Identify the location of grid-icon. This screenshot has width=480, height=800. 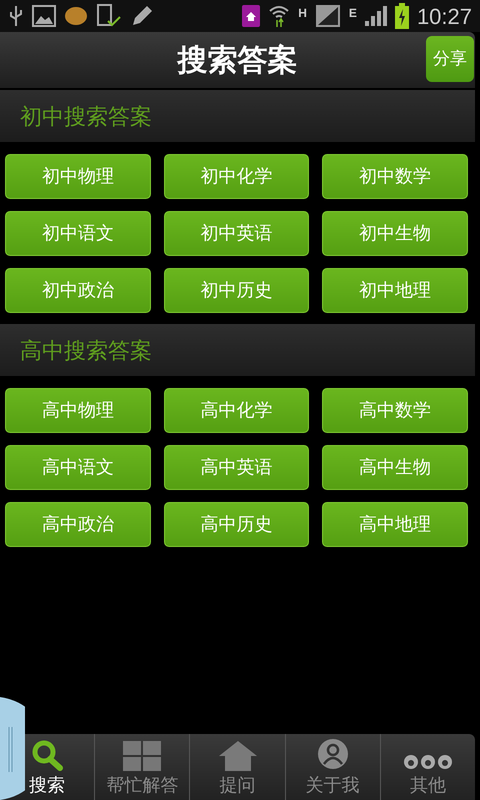
(142, 756).